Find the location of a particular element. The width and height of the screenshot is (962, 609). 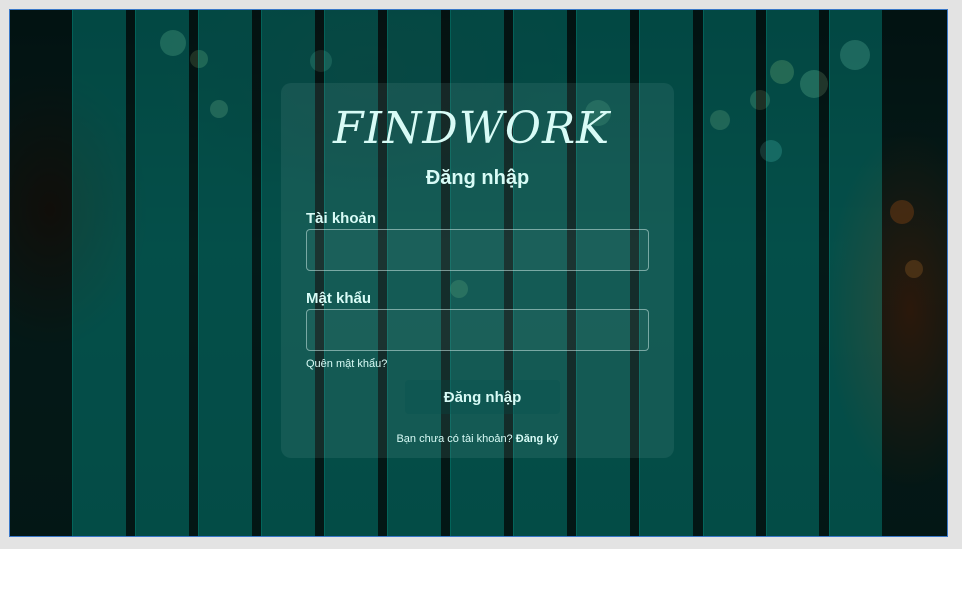

username-label: Tài khoản is located at coordinates (341, 218).